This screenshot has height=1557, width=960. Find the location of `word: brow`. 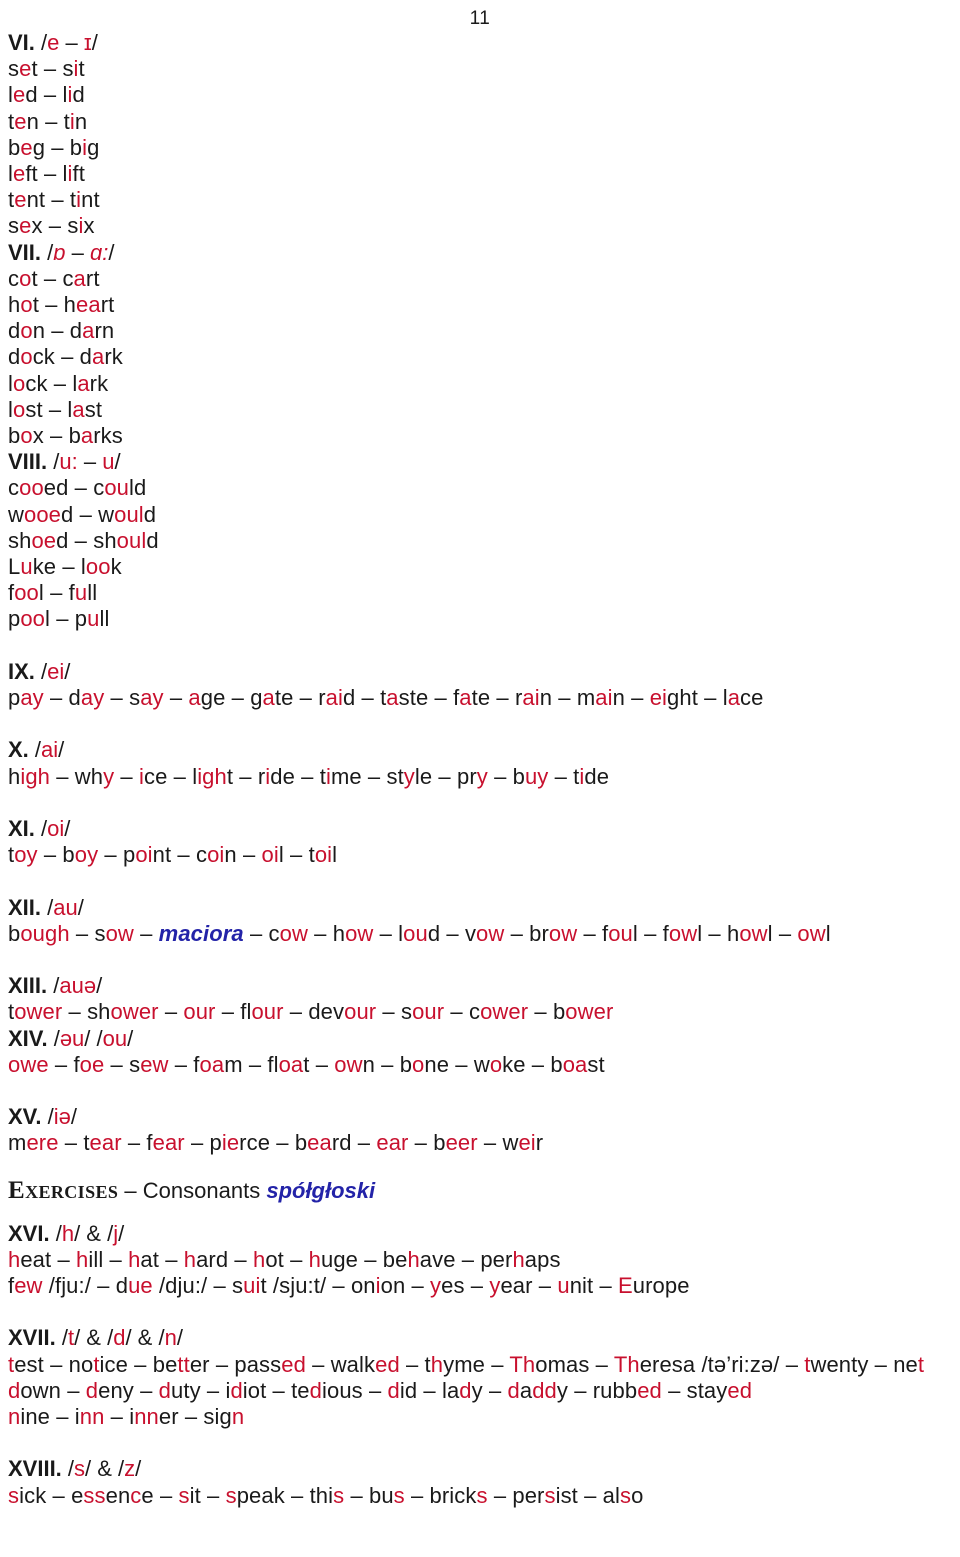

word: brow is located at coordinates (553, 933).